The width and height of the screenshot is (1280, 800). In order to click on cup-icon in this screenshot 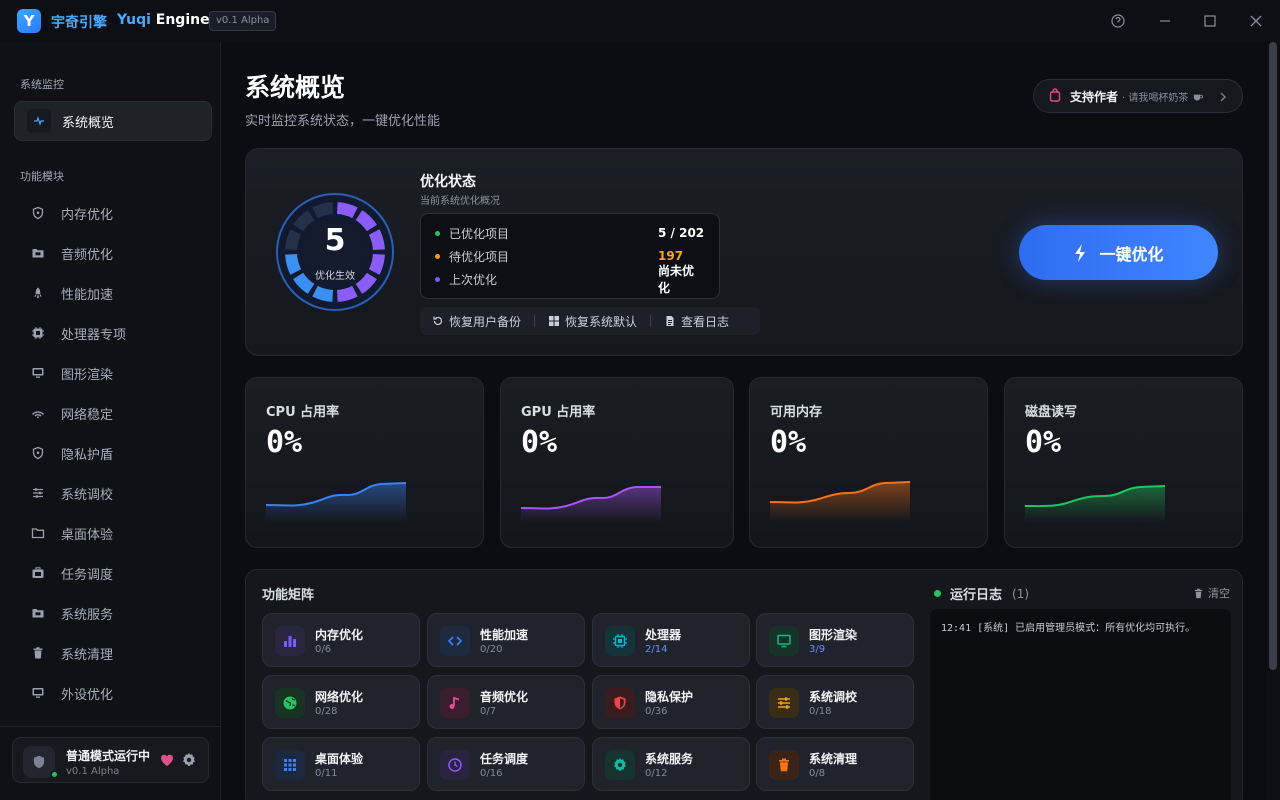, I will do `click(1198, 96)`.